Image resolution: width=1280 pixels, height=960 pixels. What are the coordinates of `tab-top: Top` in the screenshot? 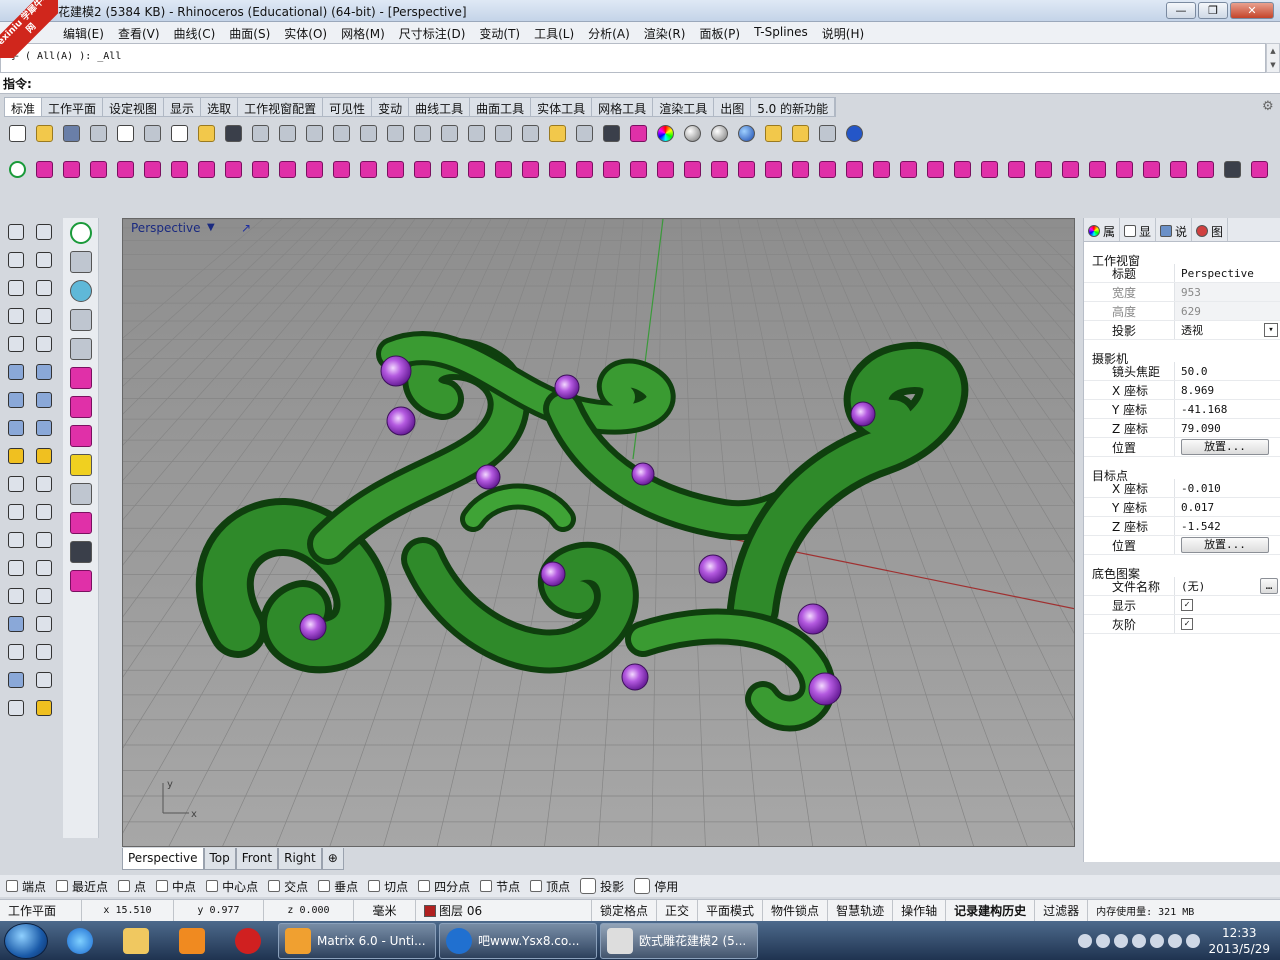 It's located at (219, 859).